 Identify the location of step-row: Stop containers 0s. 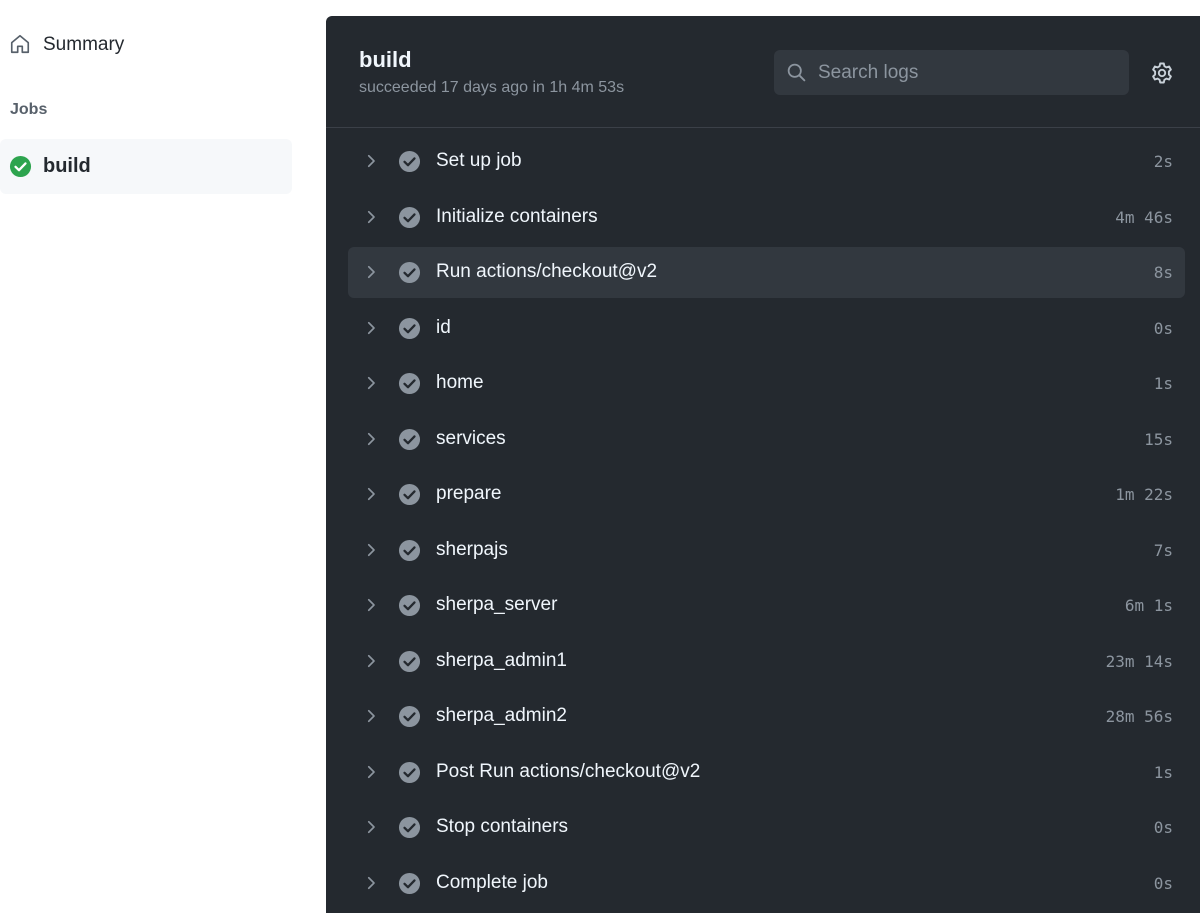
(766, 827).